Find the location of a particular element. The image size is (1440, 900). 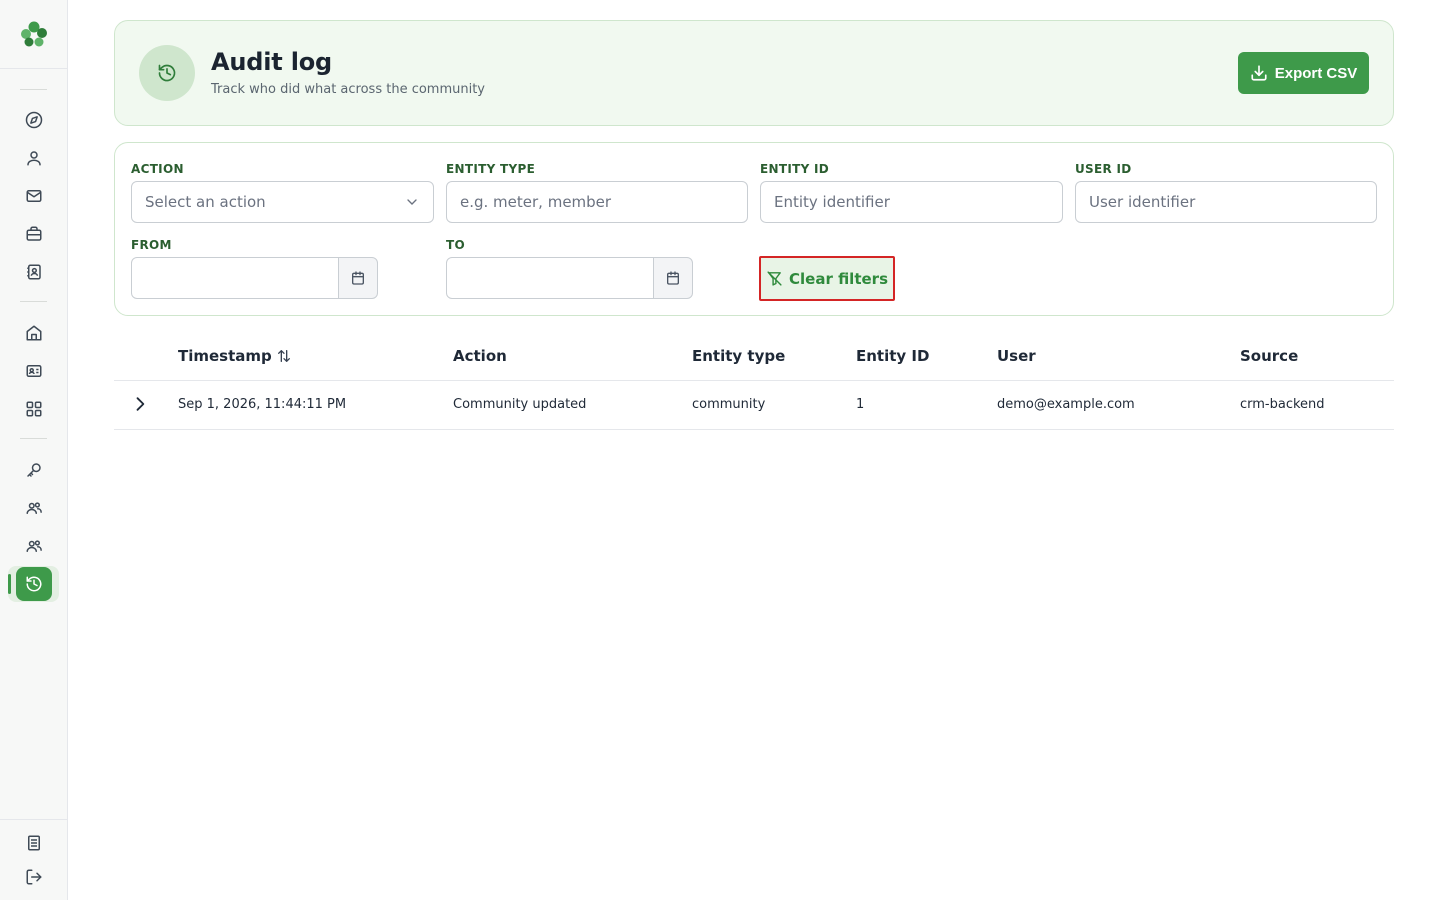

column-header-action: Action is located at coordinates (480, 356).